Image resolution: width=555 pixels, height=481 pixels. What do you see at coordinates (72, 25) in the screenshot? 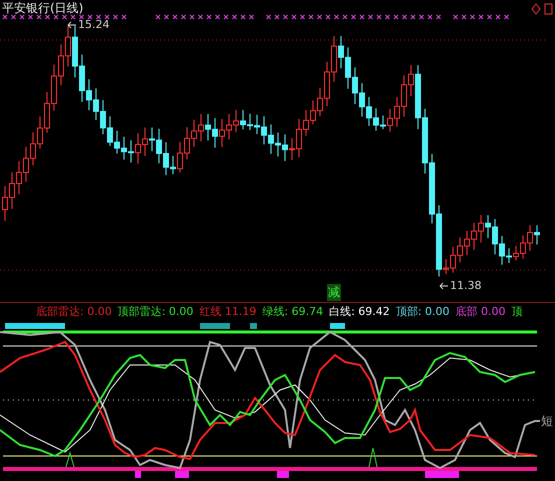
I see `high-pointer-icon` at bounding box center [72, 25].